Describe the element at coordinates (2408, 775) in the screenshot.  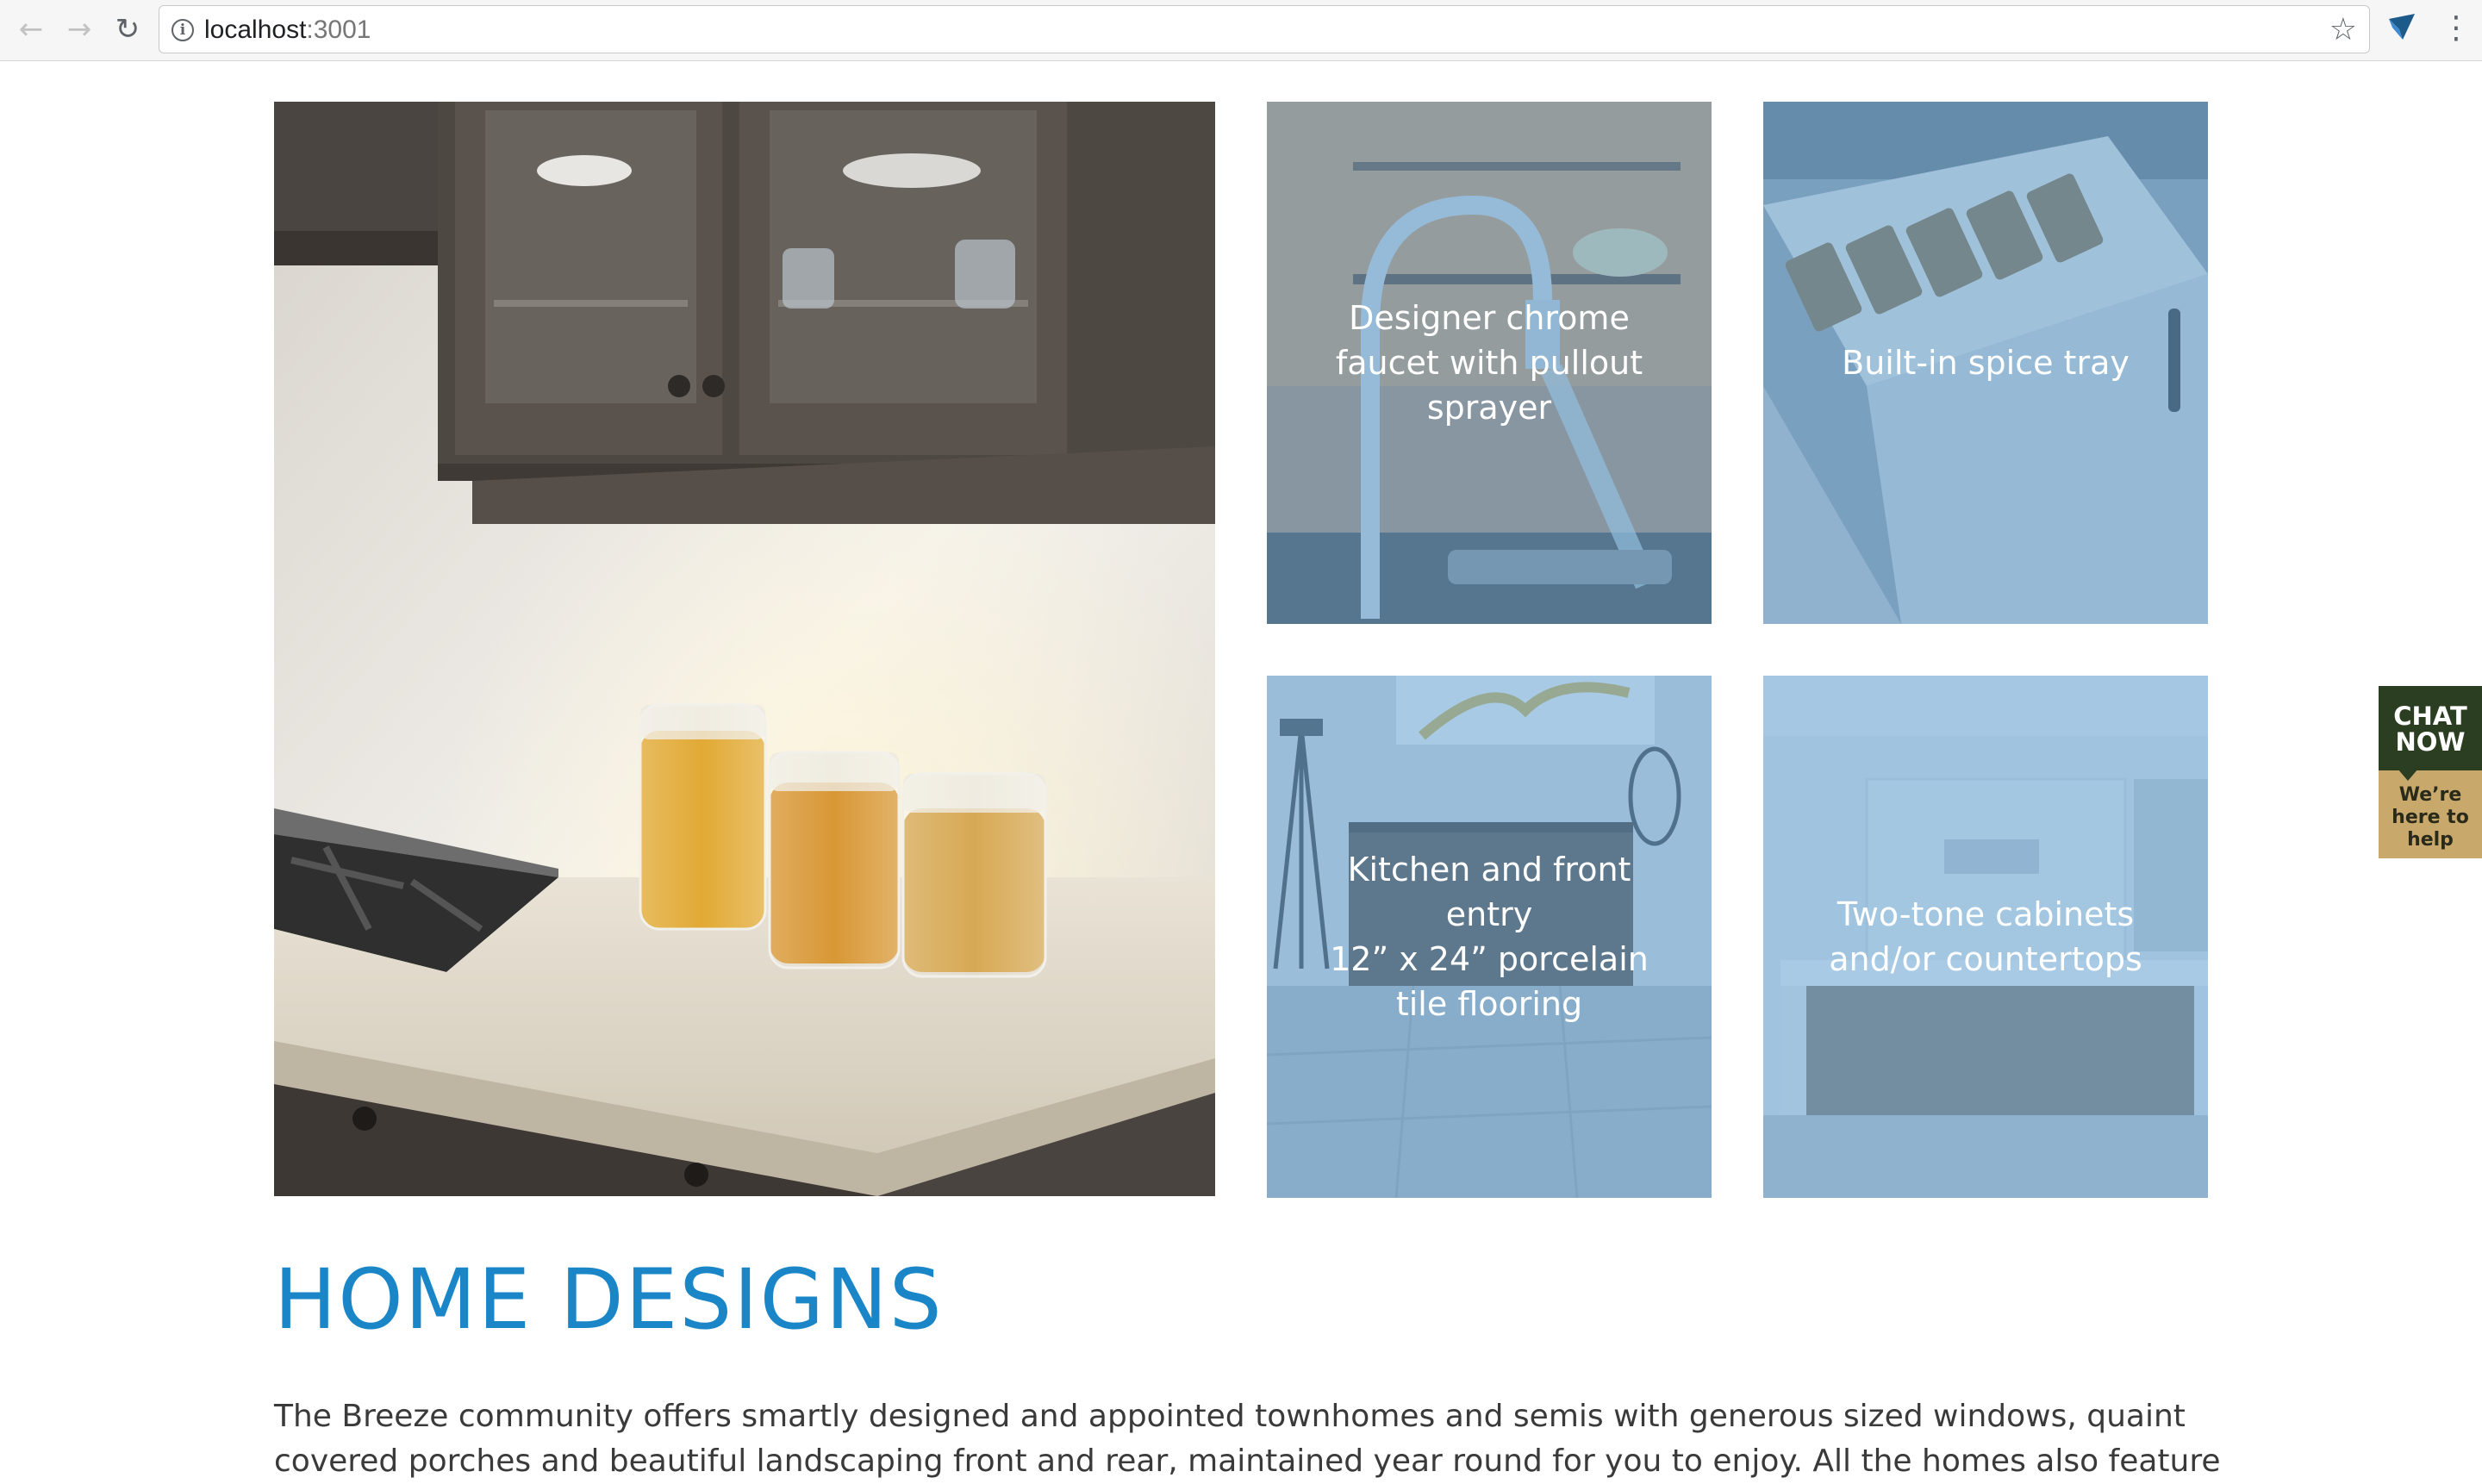
I see `speech-bubble-tail-icon` at that location.